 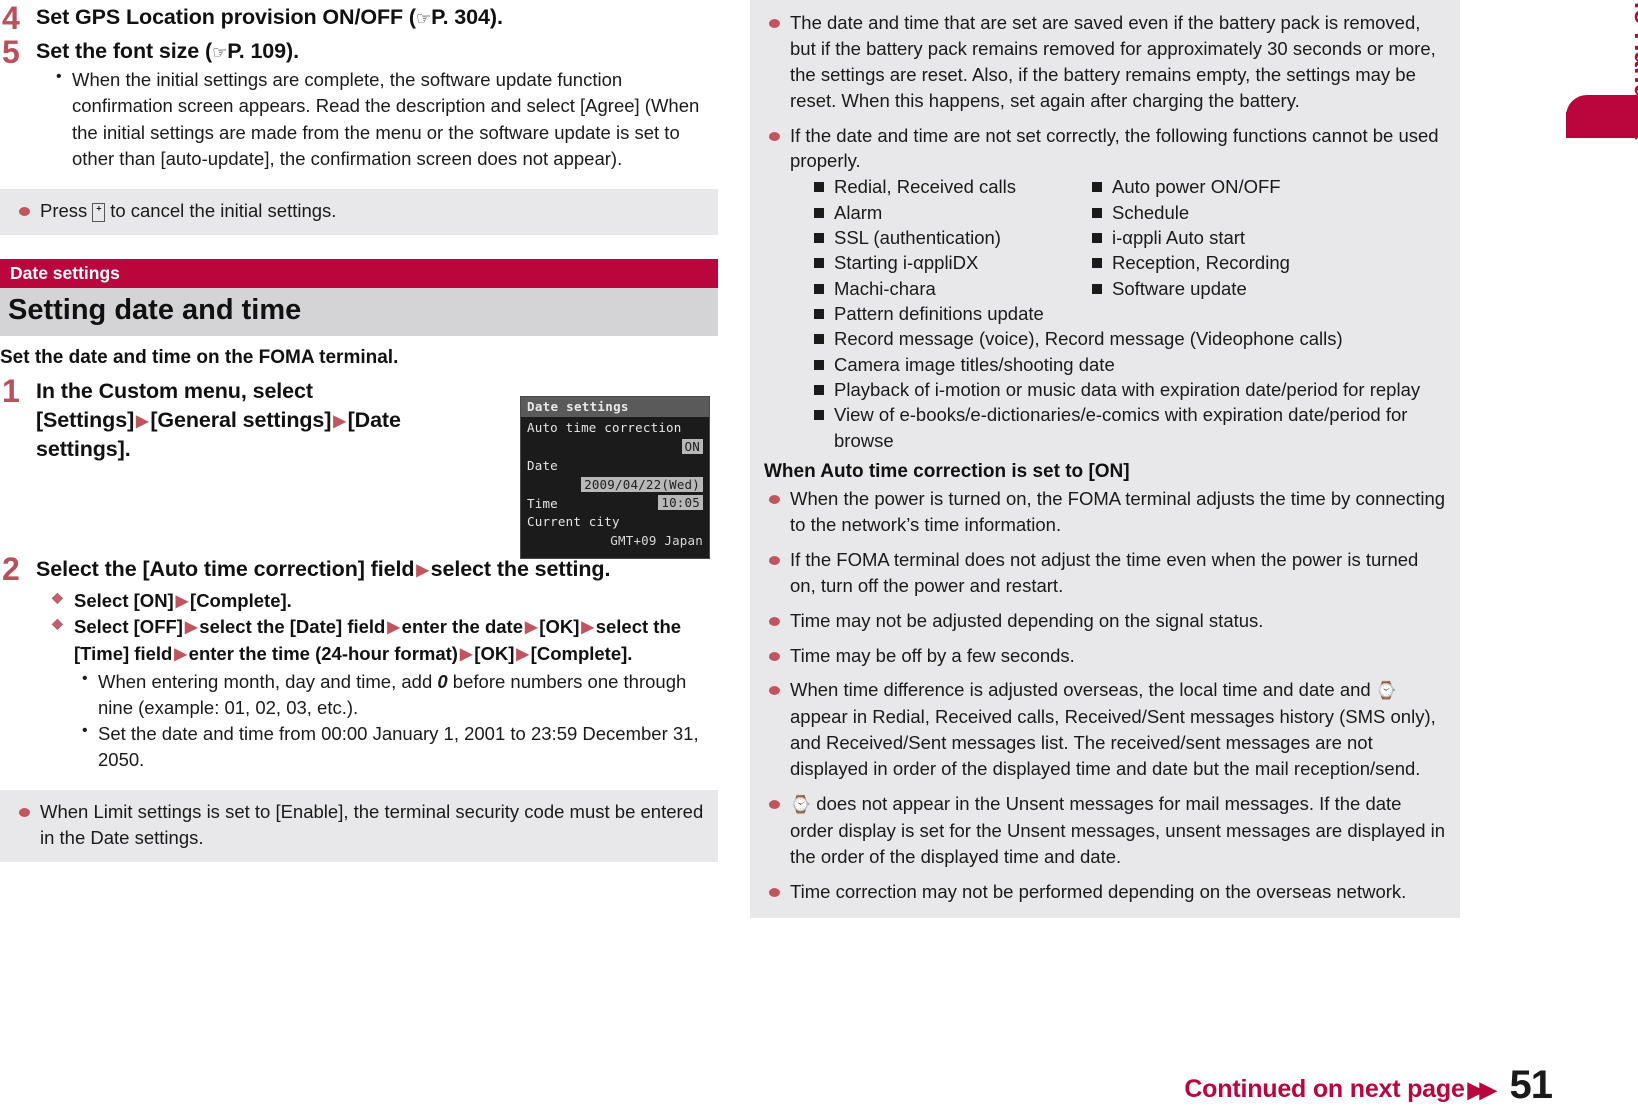 I want to click on phone-row-current-city-value-wrap: GMT+09 Japan, so click(x=615, y=539).